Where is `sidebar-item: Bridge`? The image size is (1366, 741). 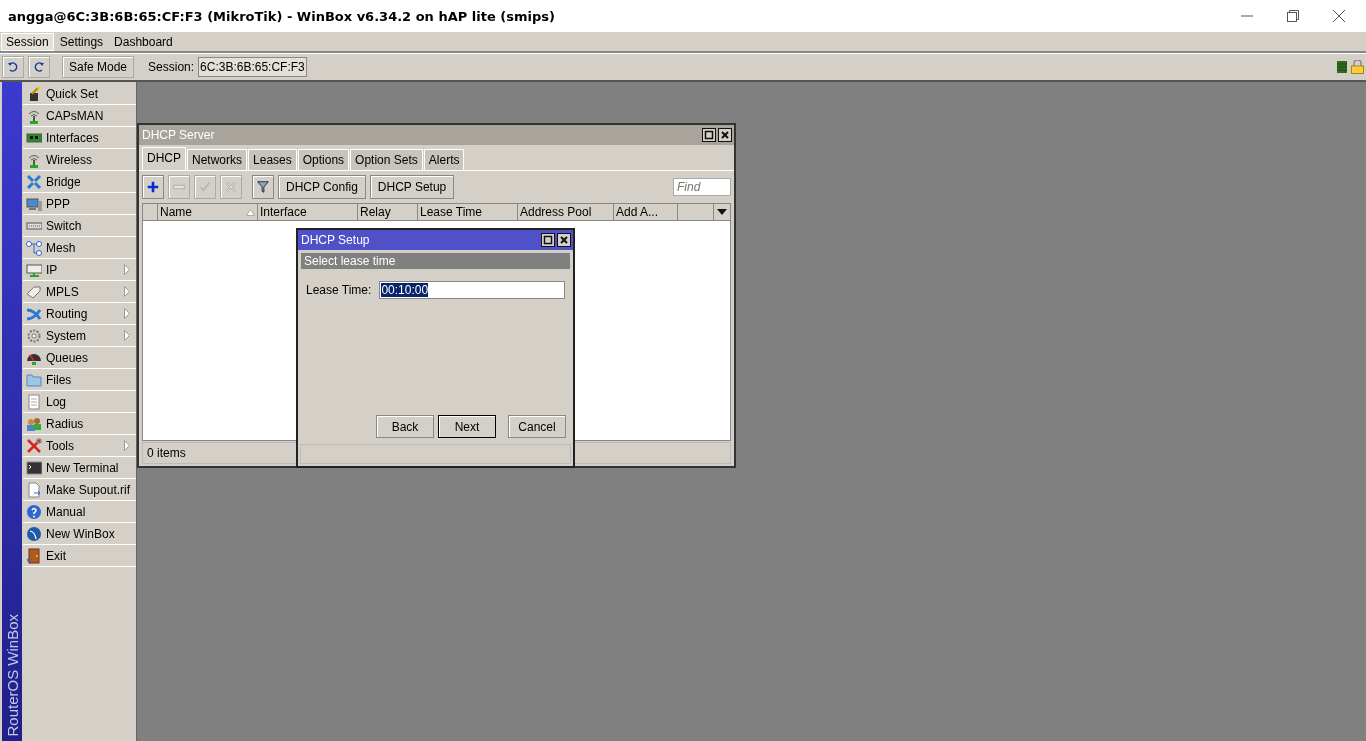 sidebar-item: Bridge is located at coordinates (79, 182).